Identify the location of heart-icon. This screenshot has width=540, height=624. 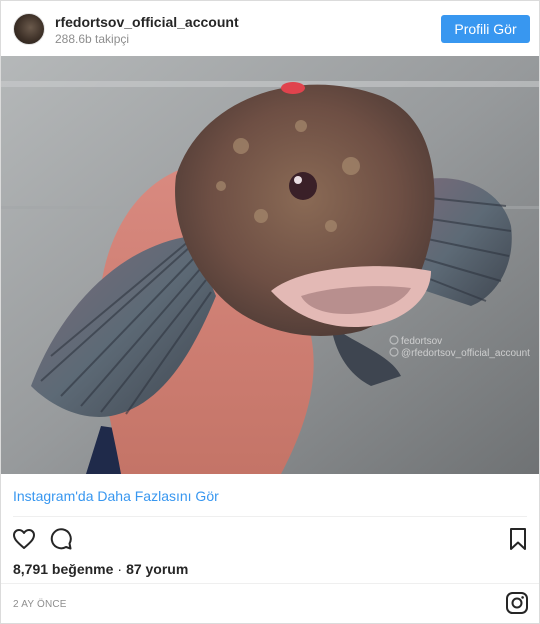
(24, 539).